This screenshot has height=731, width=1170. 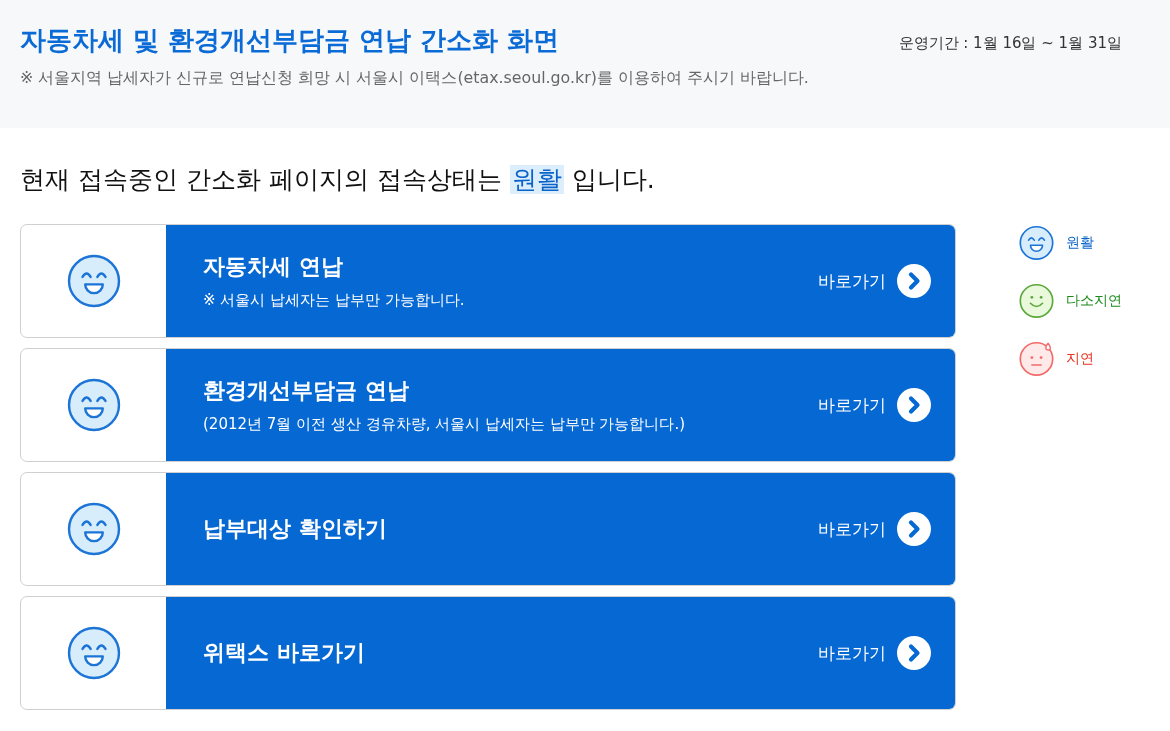 What do you see at coordinates (1080, 242) in the screenshot?
I see `legend-label: 원활` at bounding box center [1080, 242].